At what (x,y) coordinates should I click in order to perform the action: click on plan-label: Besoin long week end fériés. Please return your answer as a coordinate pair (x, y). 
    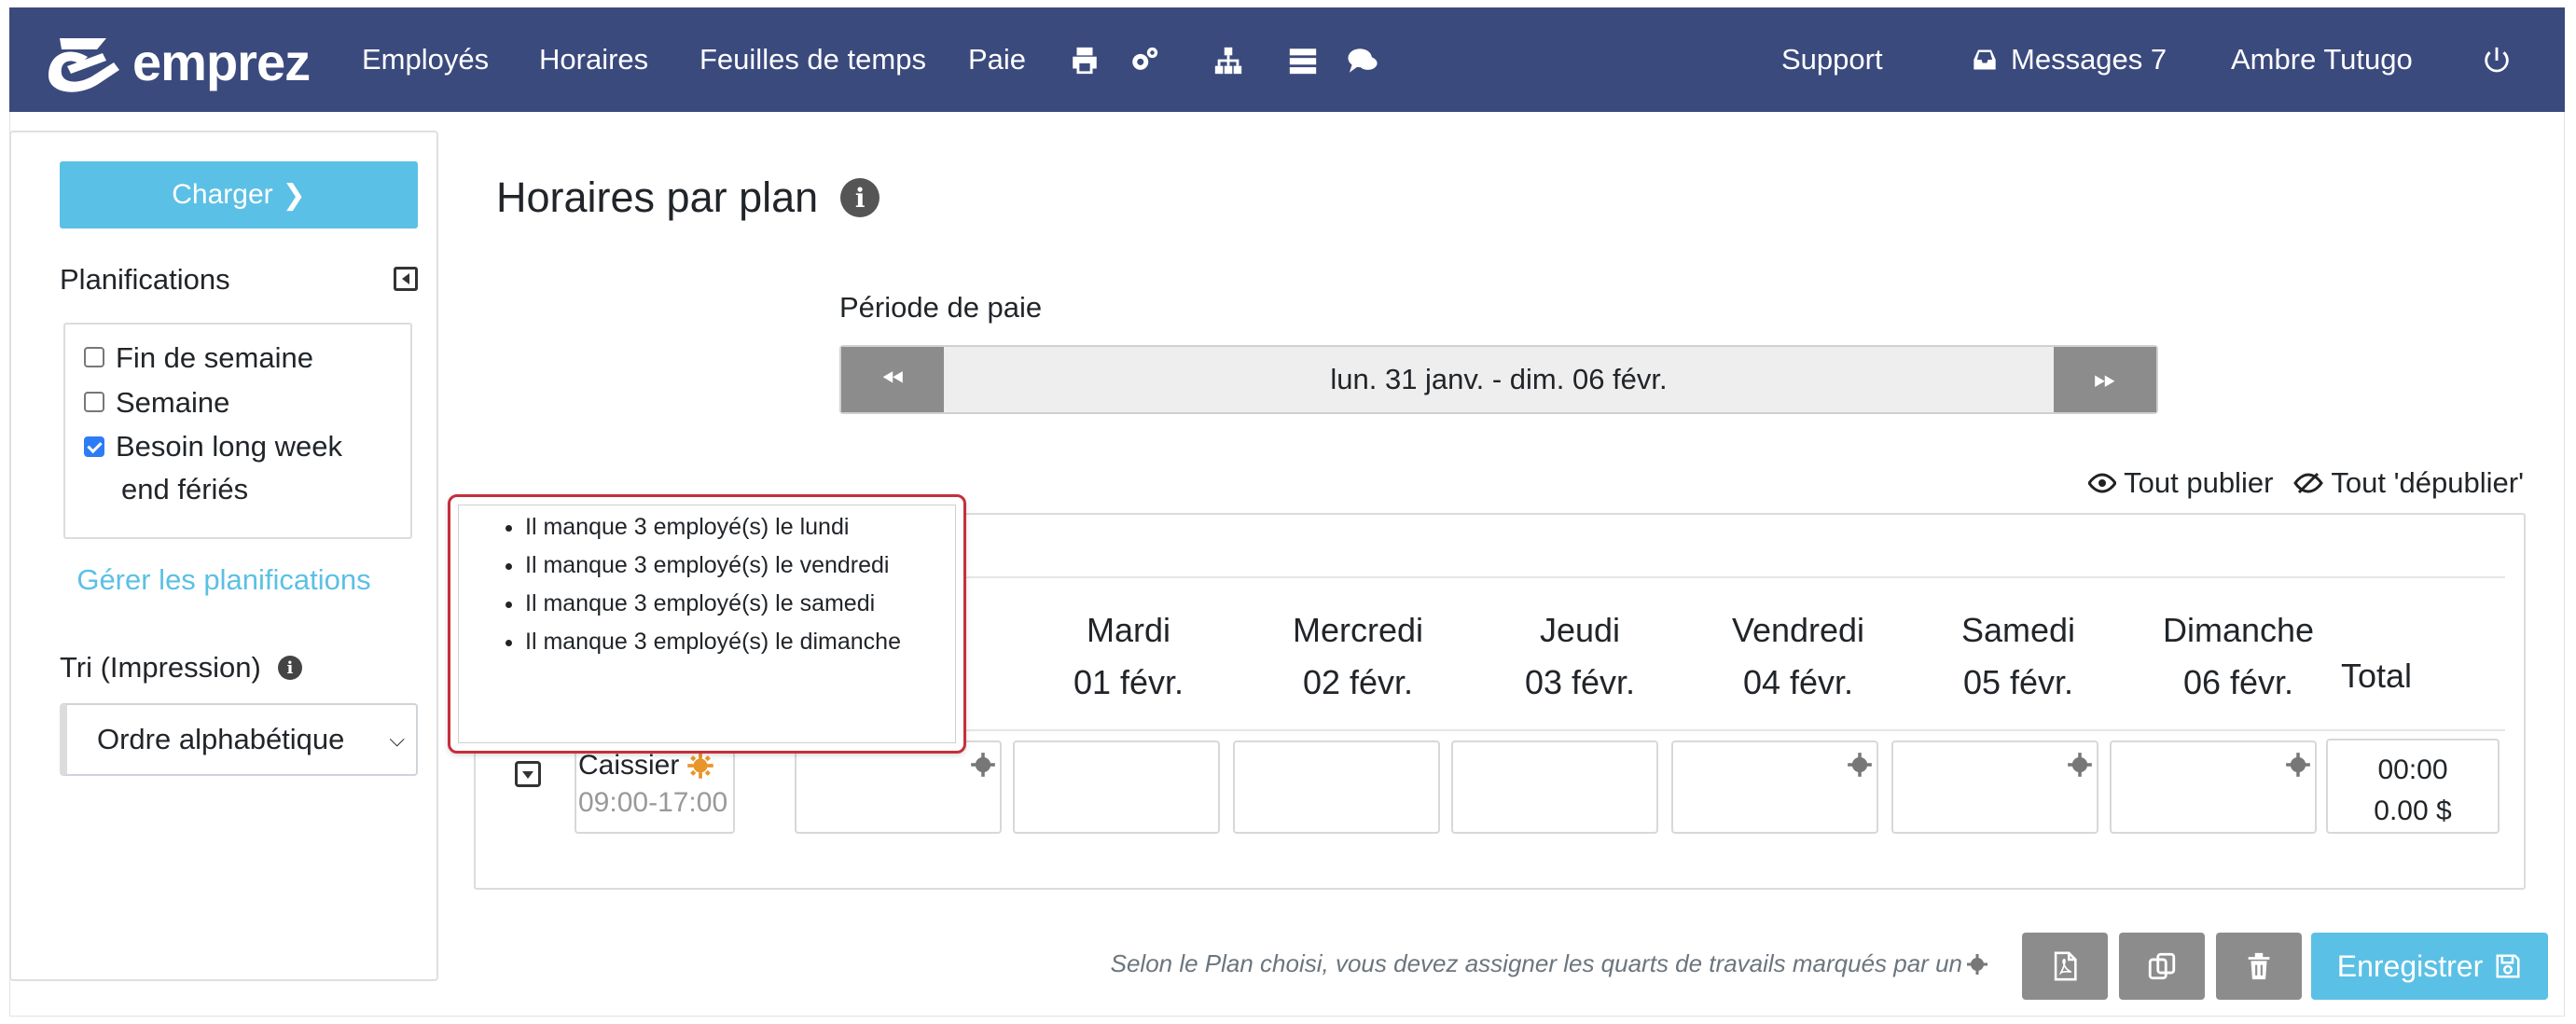
    Looking at the image, I should click on (229, 468).